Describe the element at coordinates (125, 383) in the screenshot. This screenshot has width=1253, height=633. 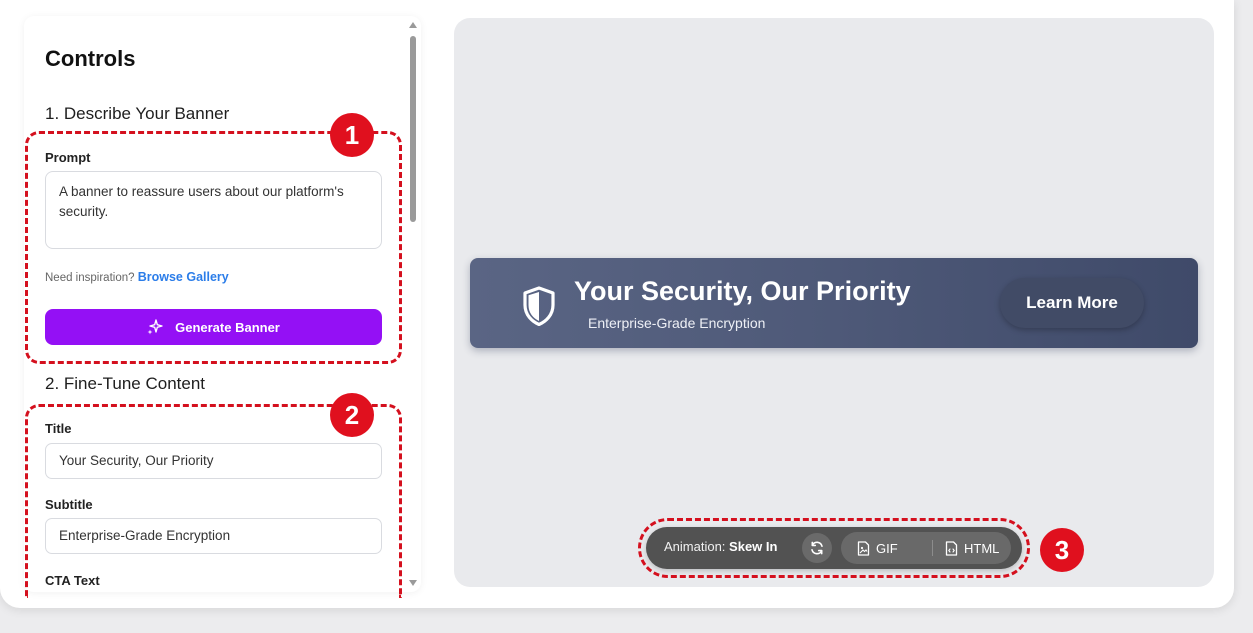
I see `section-fine-tune: 2. Fine-Tune Content` at that location.